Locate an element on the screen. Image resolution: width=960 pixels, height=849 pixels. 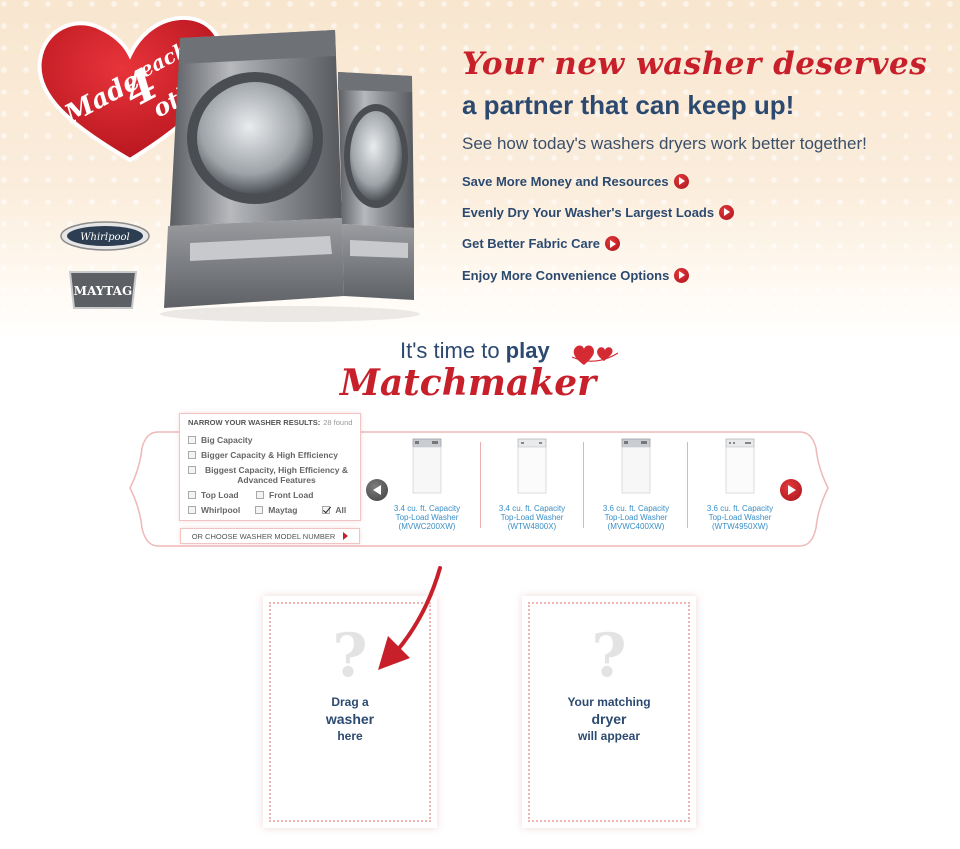
filter-brand-row: Whirlpool Maytag All is located at coordinates (270, 510).